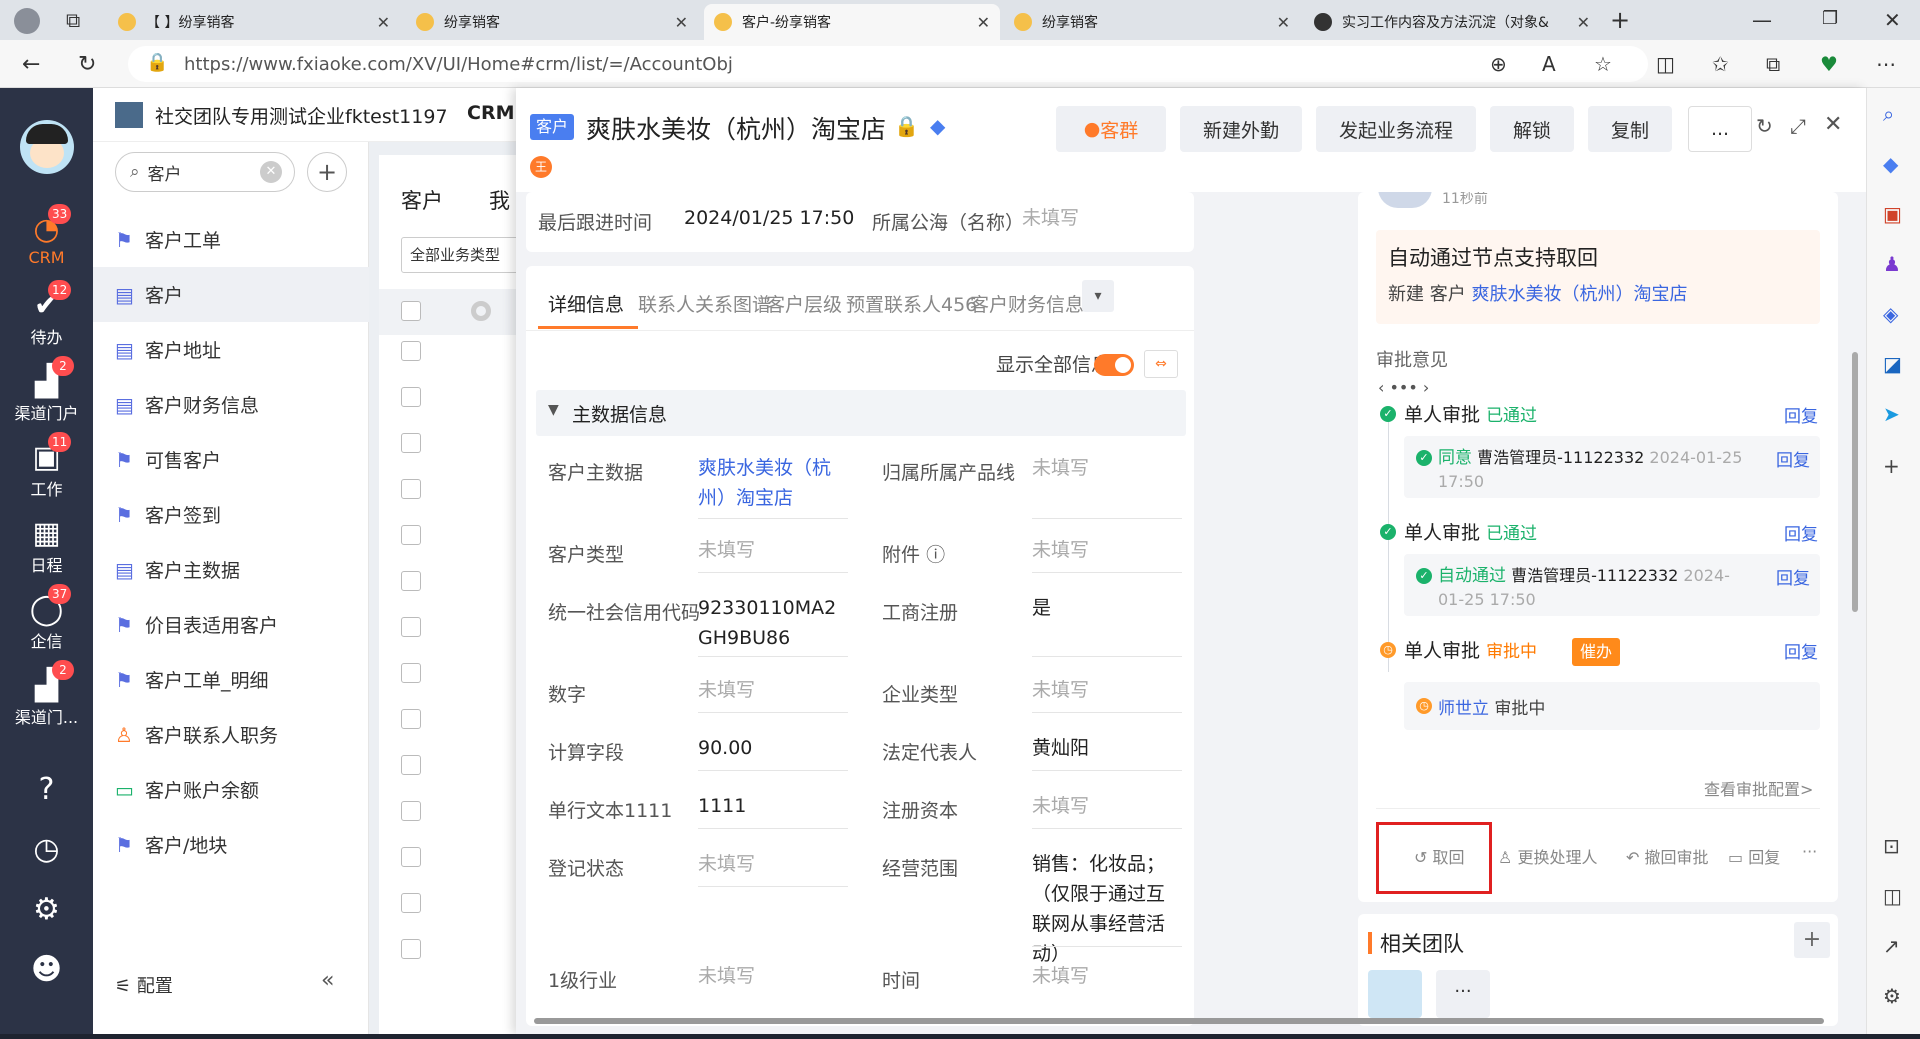  What do you see at coordinates (1892, 20) in the screenshot?
I see `window-close-icon: ✕` at bounding box center [1892, 20].